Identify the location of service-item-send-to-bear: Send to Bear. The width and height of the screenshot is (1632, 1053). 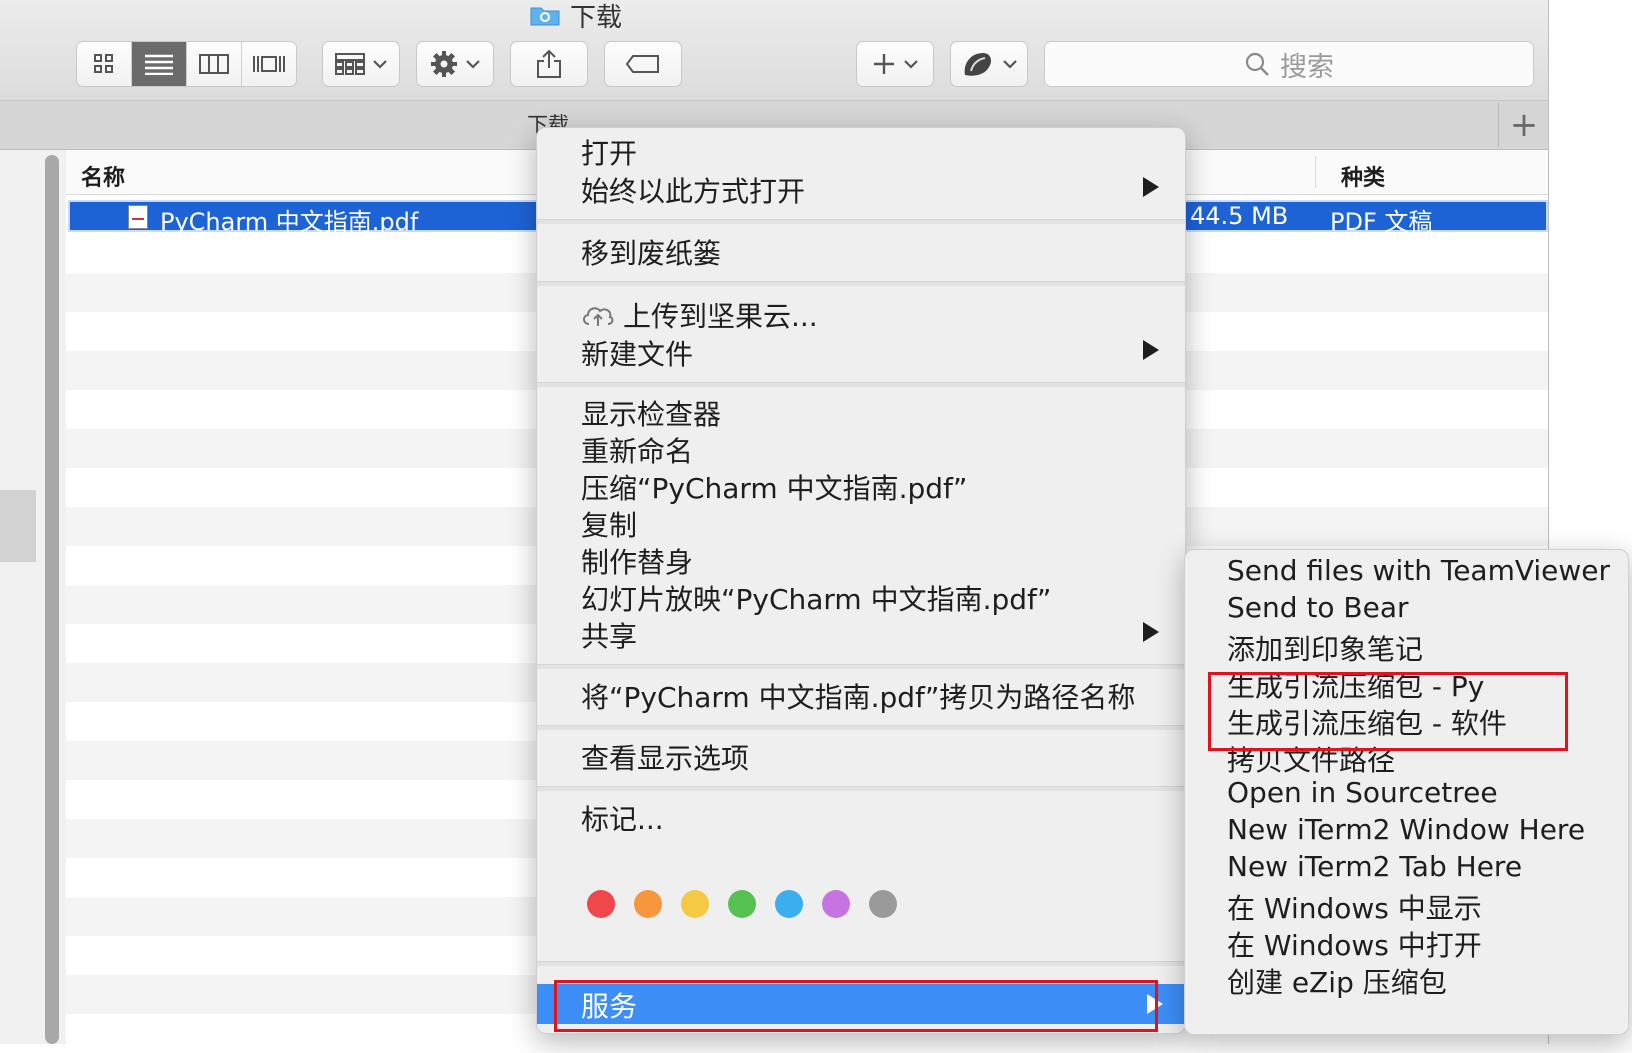
(1318, 607).